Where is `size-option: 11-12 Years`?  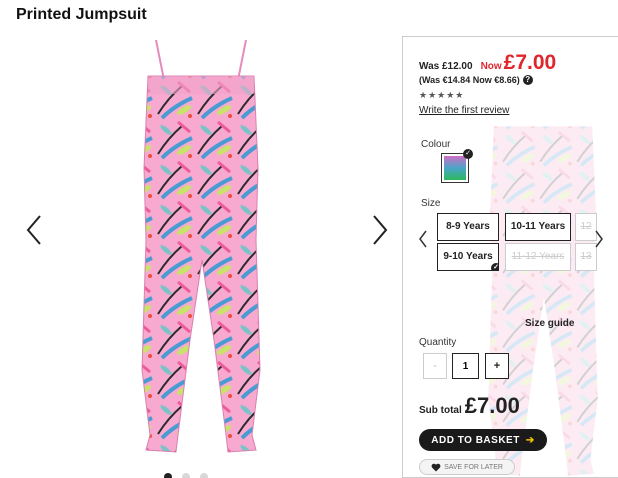
size-option: 11-12 Years is located at coordinates (538, 257).